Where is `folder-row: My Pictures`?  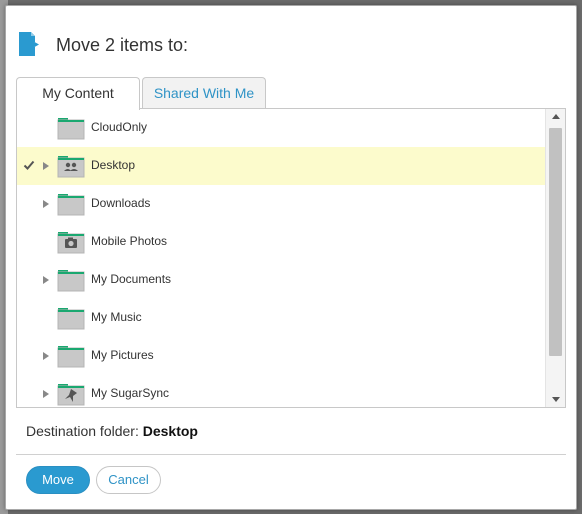
folder-row: My Pictures is located at coordinates (281, 356).